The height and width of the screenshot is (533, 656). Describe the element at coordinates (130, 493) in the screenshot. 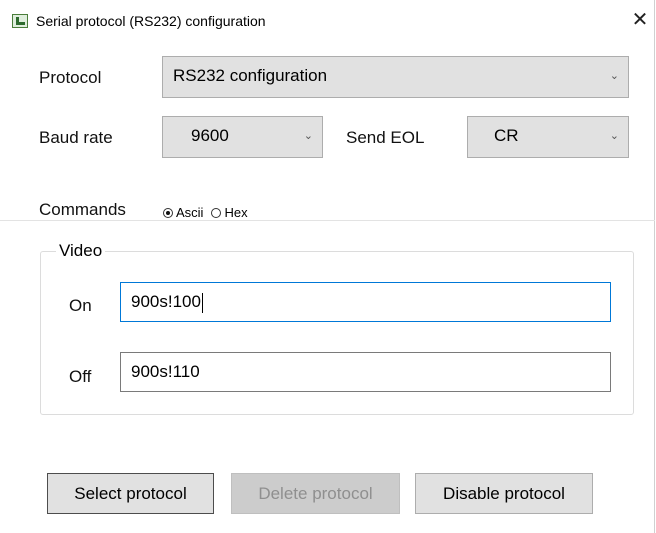

I see `select-protocol-button: Select protocol` at that location.